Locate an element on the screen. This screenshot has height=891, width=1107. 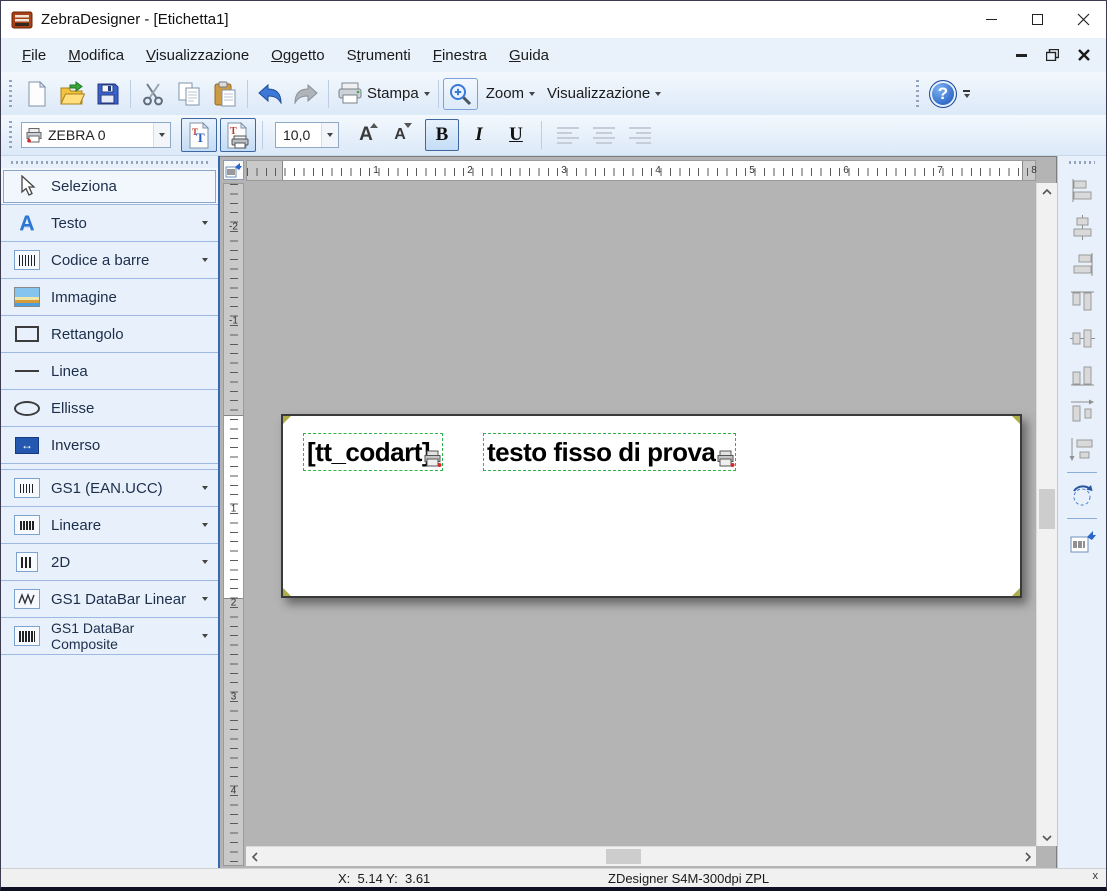
help-button: ? is located at coordinates (943, 93).